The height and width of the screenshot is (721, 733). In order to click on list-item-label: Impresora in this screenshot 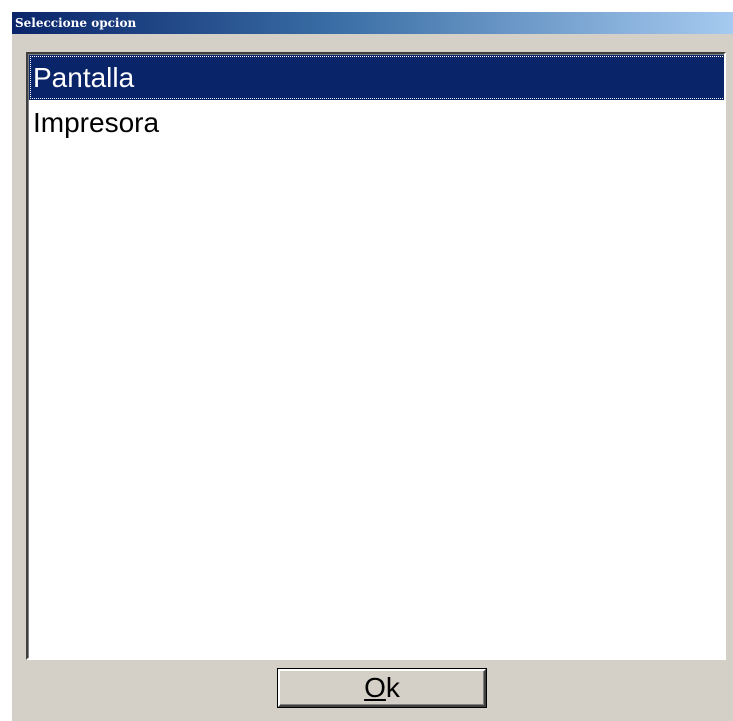, I will do `click(96, 122)`.